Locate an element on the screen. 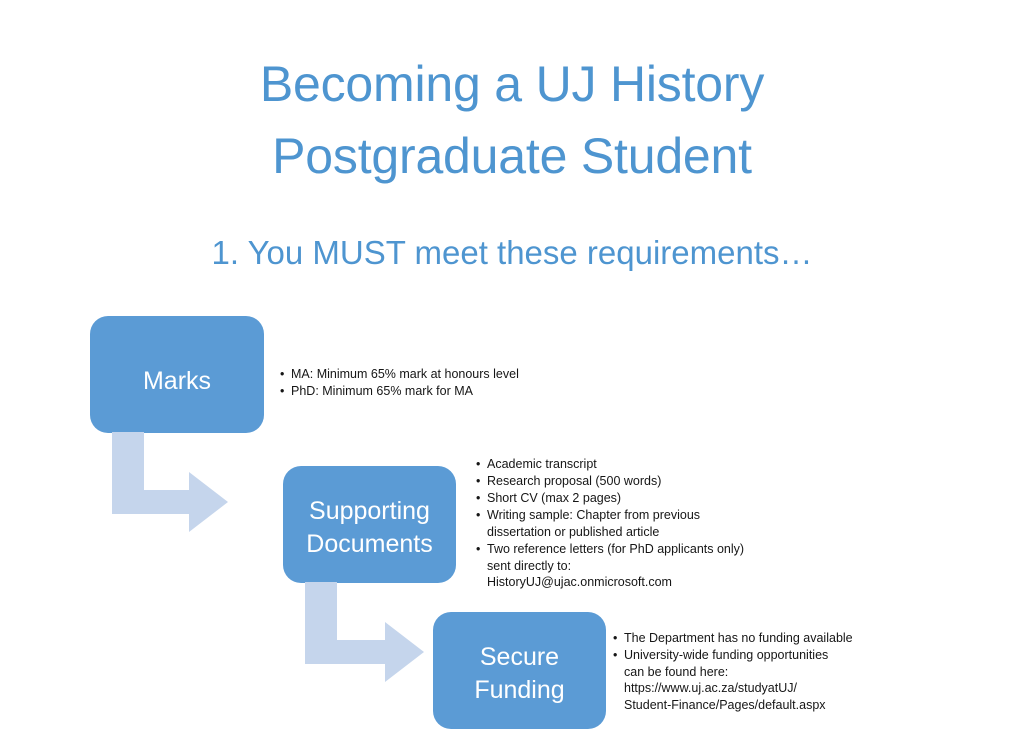 The height and width of the screenshot is (729, 1024). list-item: Short CV (max 2 pages) is located at coordinates (631, 498).